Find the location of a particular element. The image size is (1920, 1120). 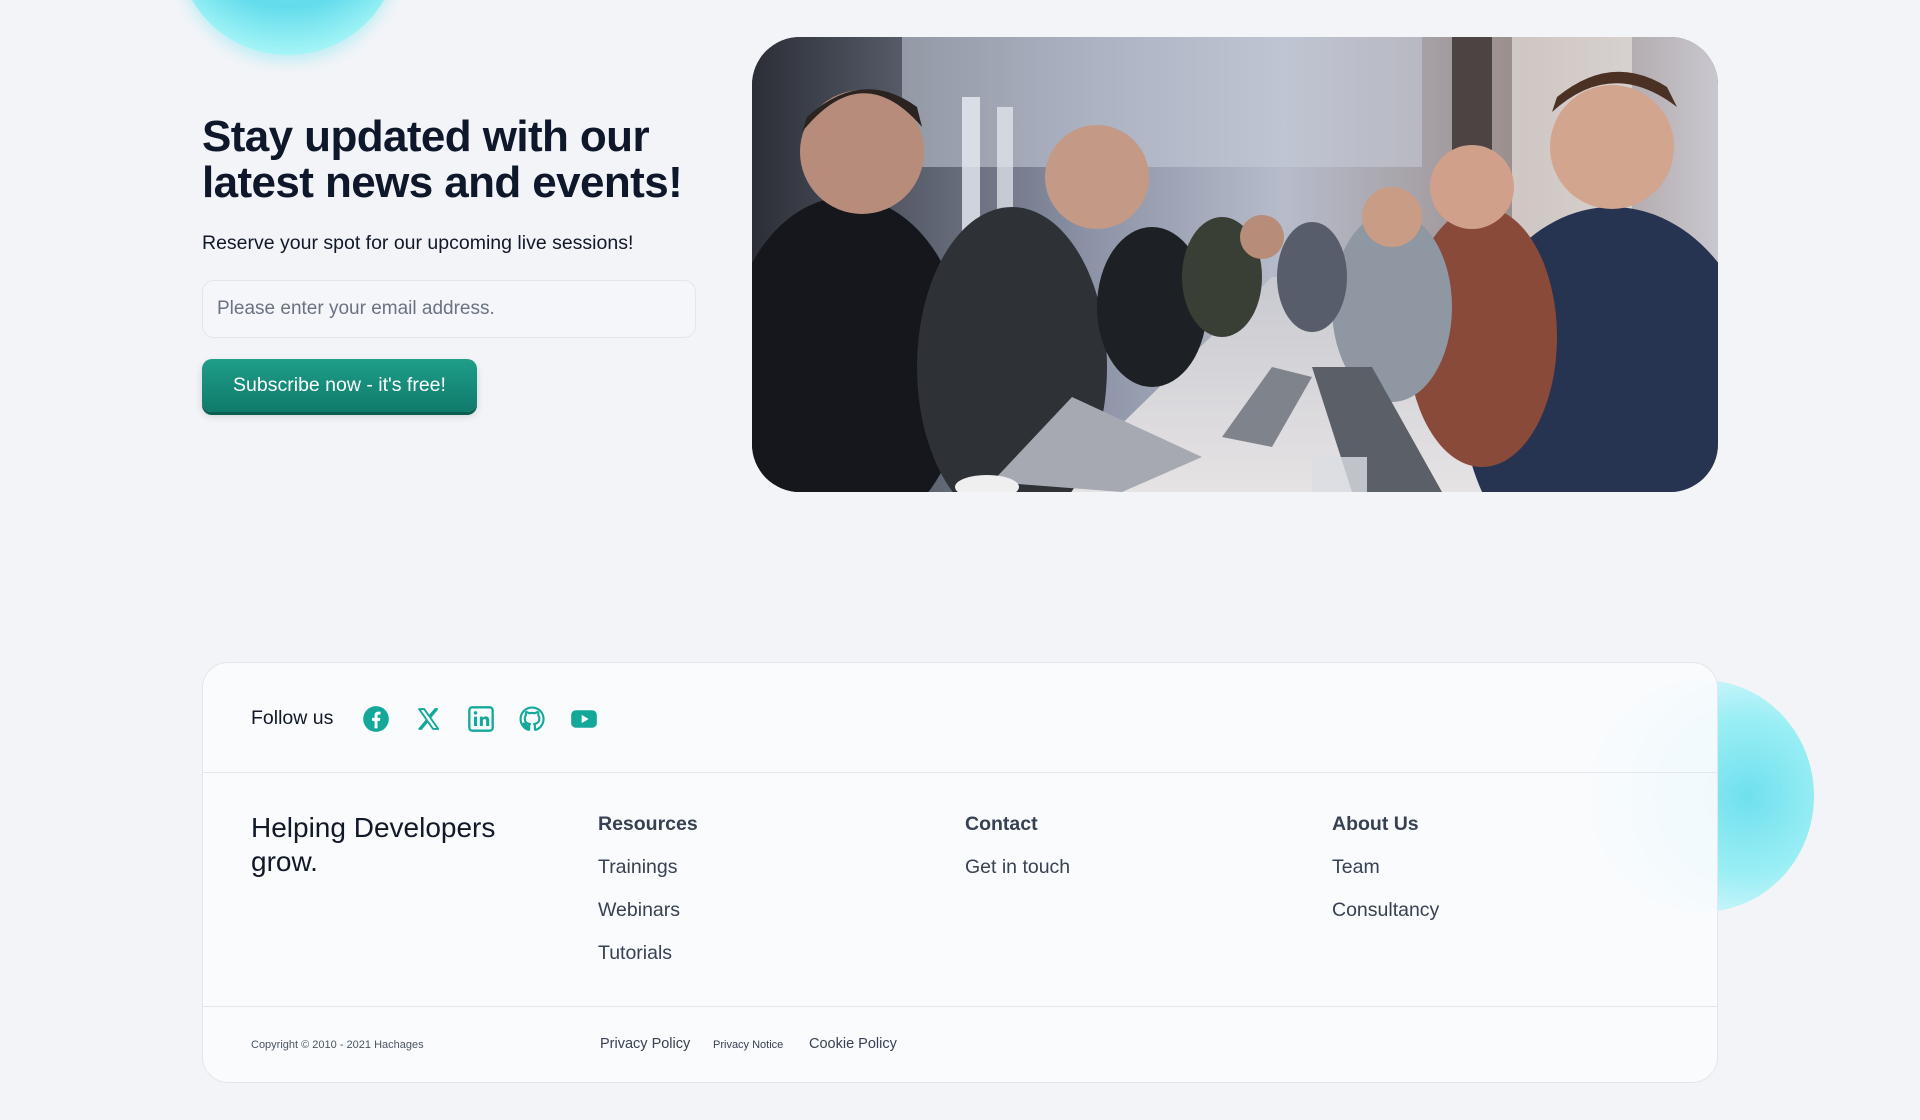

footer-link-webinars: Webinars is located at coordinates (648, 910).